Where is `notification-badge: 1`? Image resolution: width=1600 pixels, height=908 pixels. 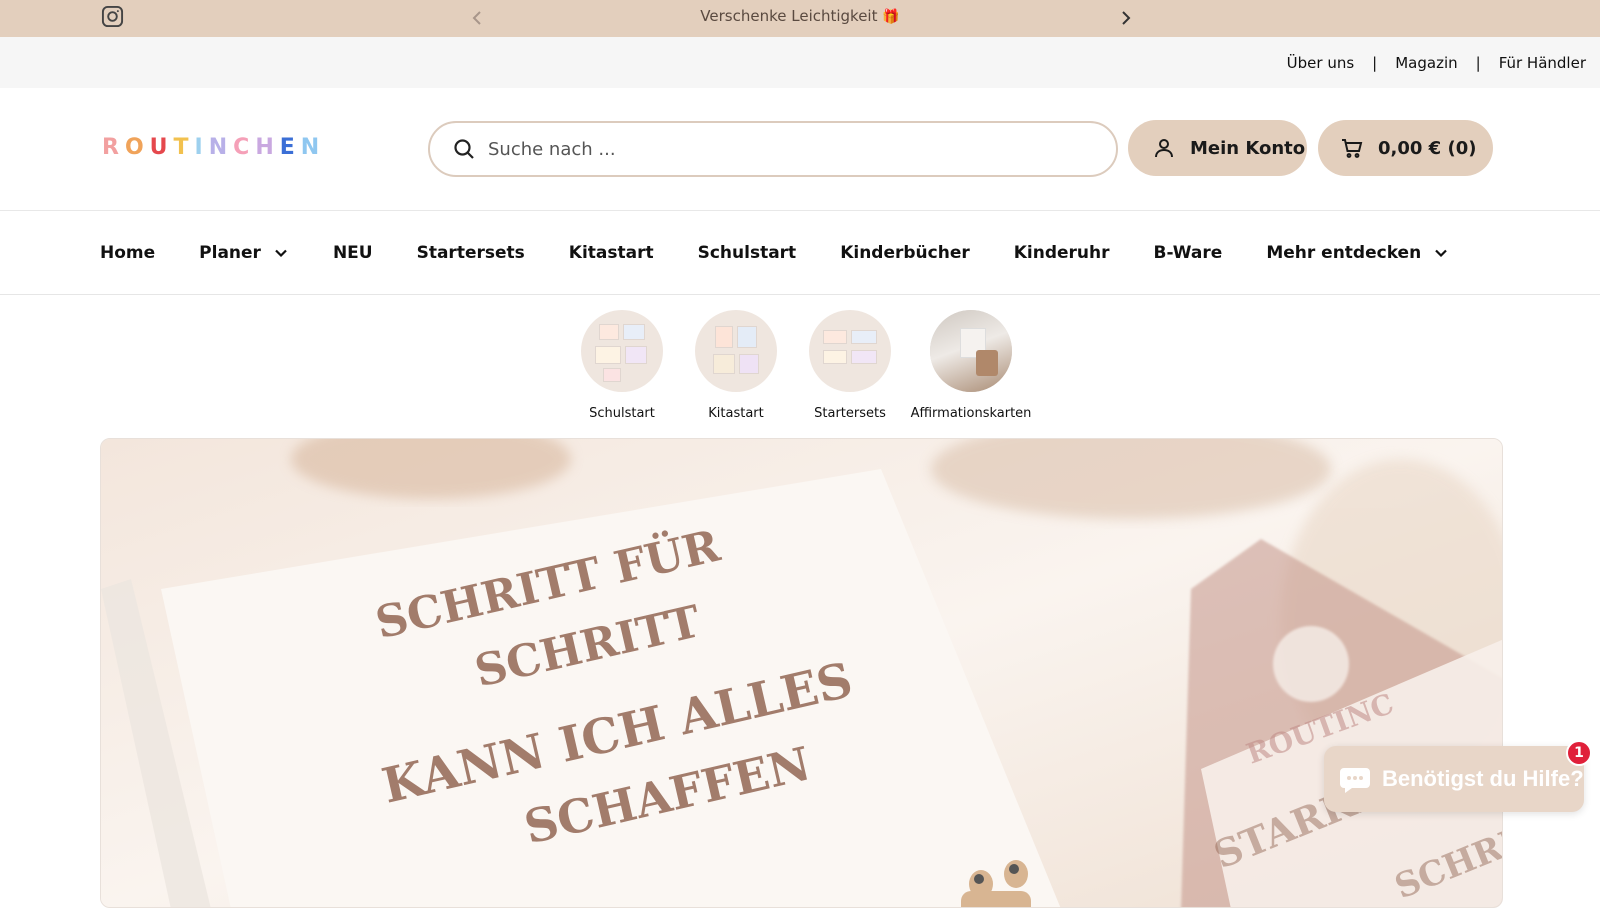 notification-badge: 1 is located at coordinates (1579, 753).